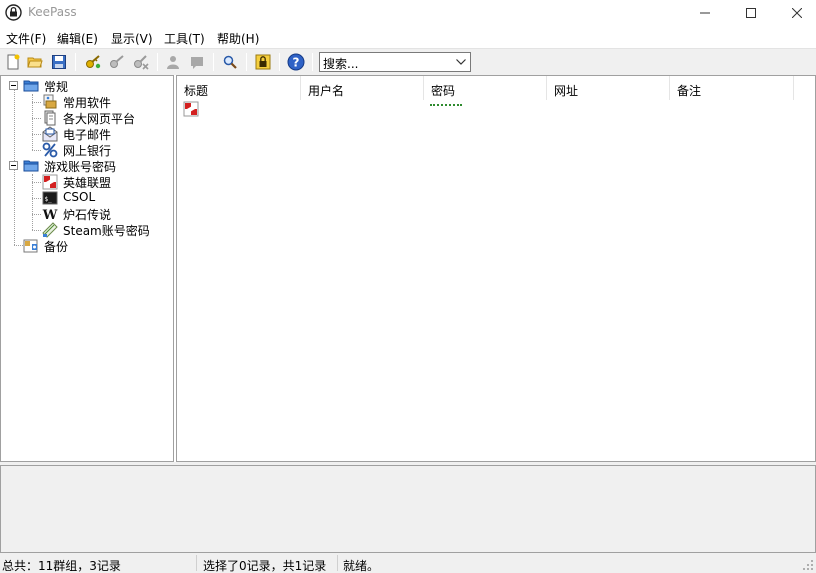 The height and width of the screenshot is (573, 816). Describe the element at coordinates (408, 13) in the screenshot. I see `title-bar: KeePass` at that location.